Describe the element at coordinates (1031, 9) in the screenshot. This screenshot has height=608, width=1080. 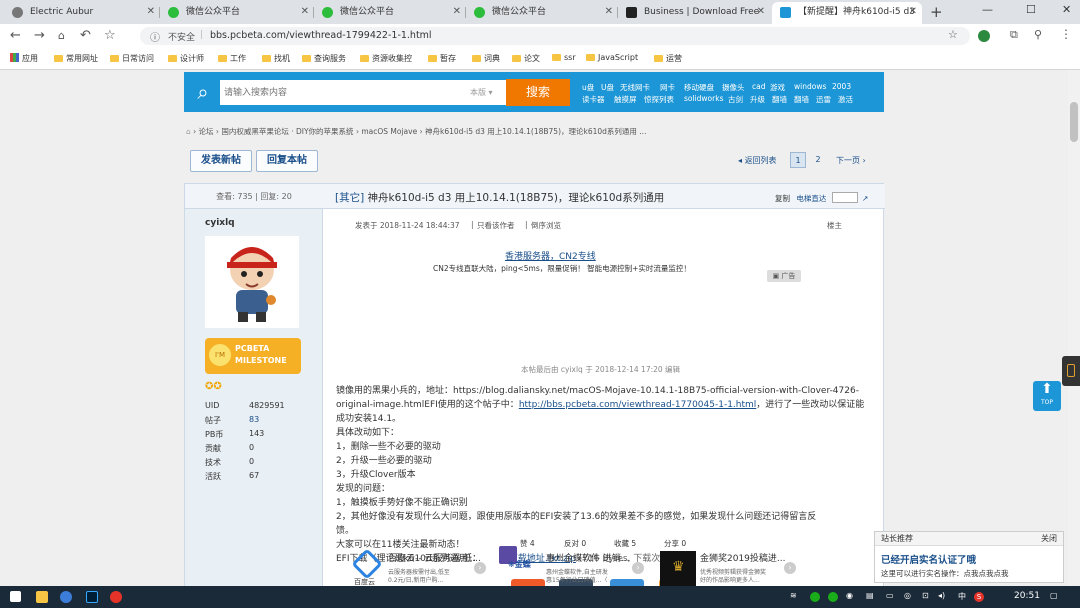
I see `maximize-icon: ☐` at that location.